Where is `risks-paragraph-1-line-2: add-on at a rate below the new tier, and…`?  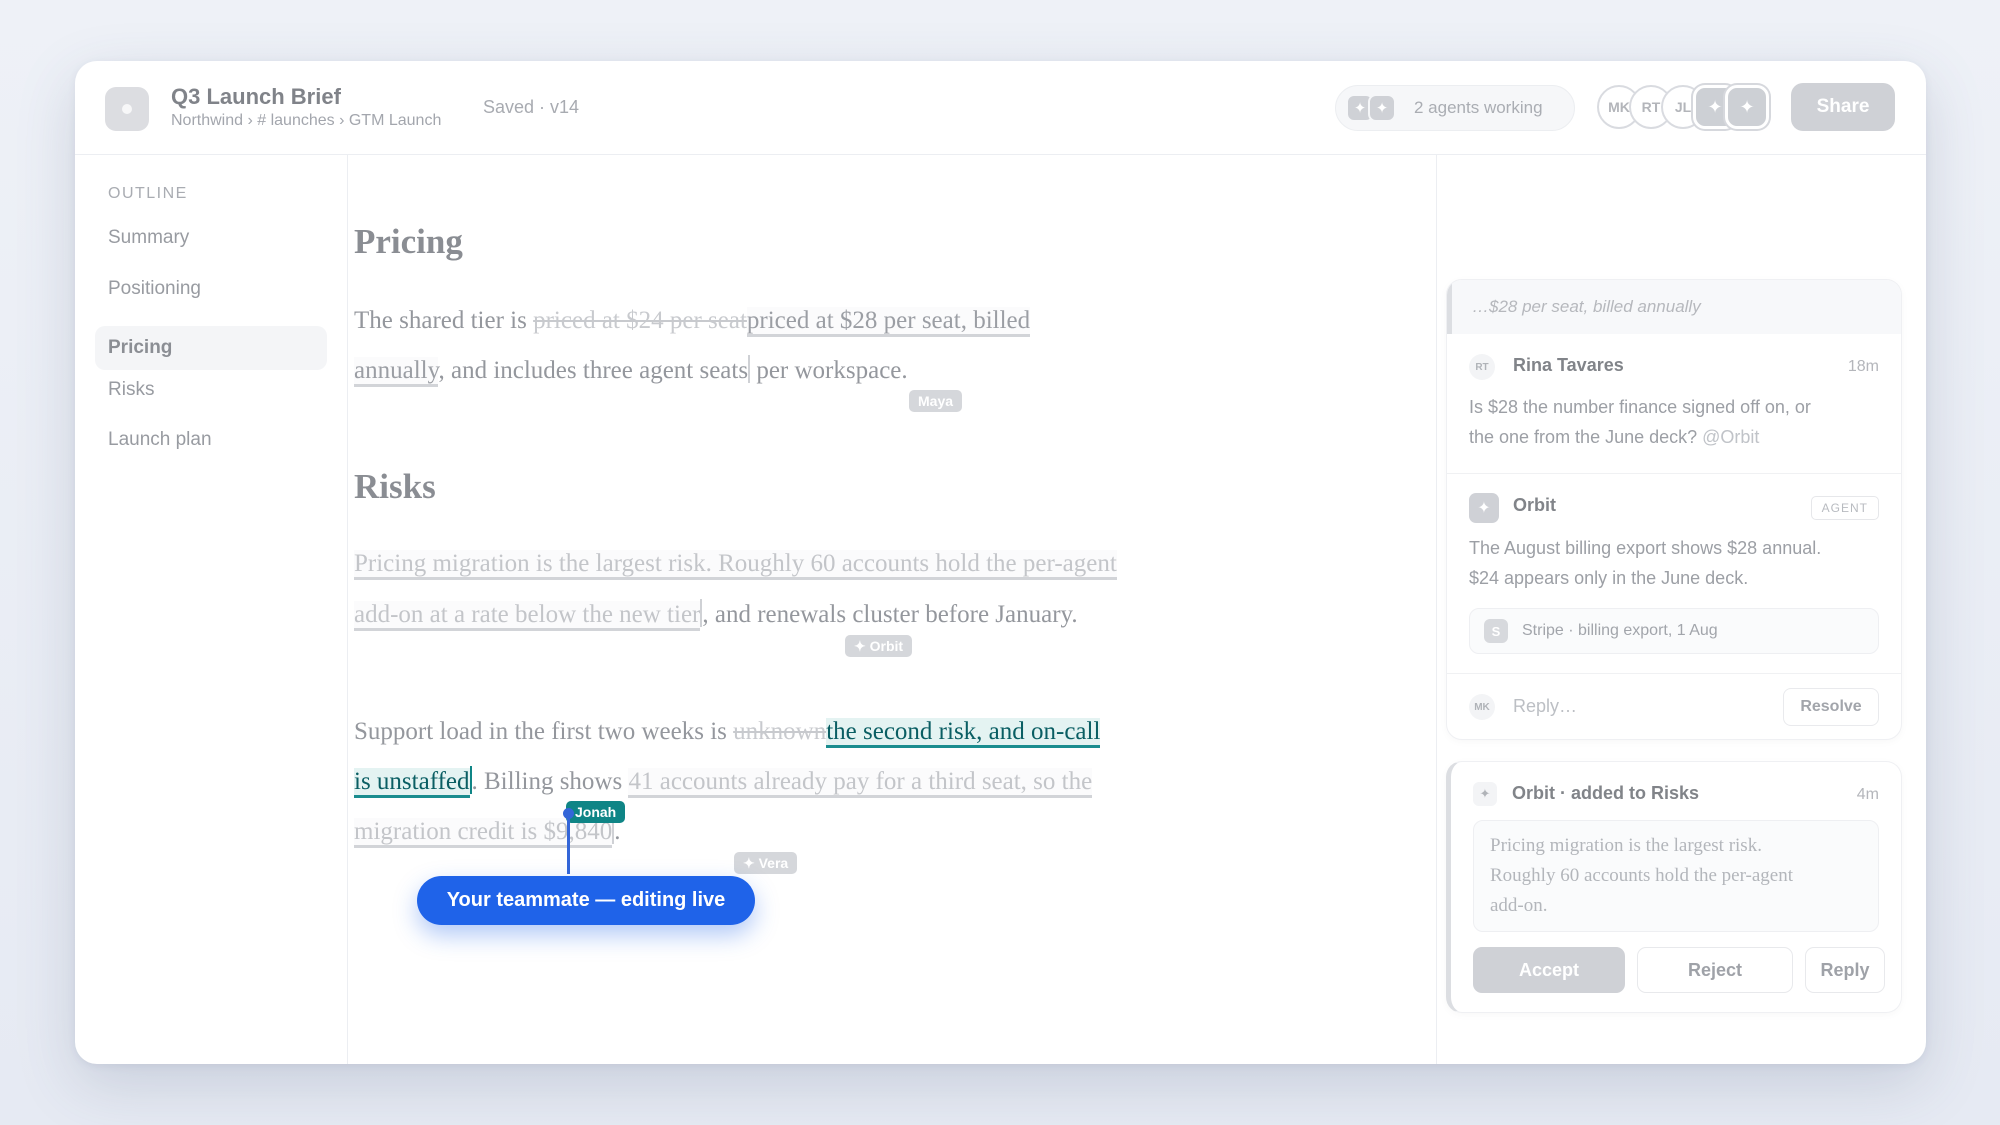 risks-paragraph-1-line-2: add-on at a rate below the new tier, and… is located at coordinates (716, 615).